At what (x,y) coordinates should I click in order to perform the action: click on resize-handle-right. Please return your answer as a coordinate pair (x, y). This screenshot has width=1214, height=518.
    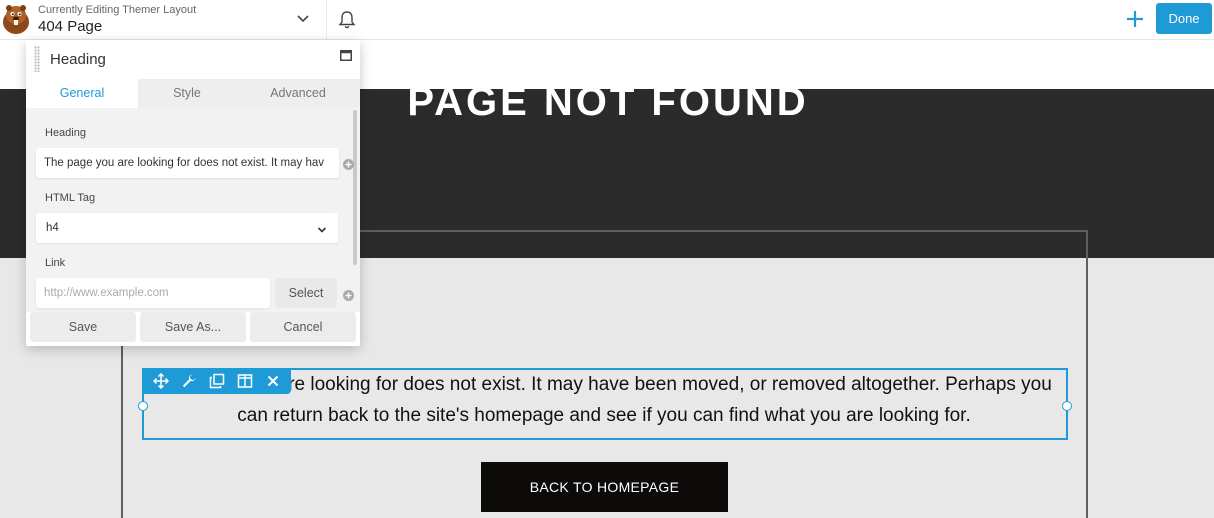
    Looking at the image, I should click on (1067, 406).